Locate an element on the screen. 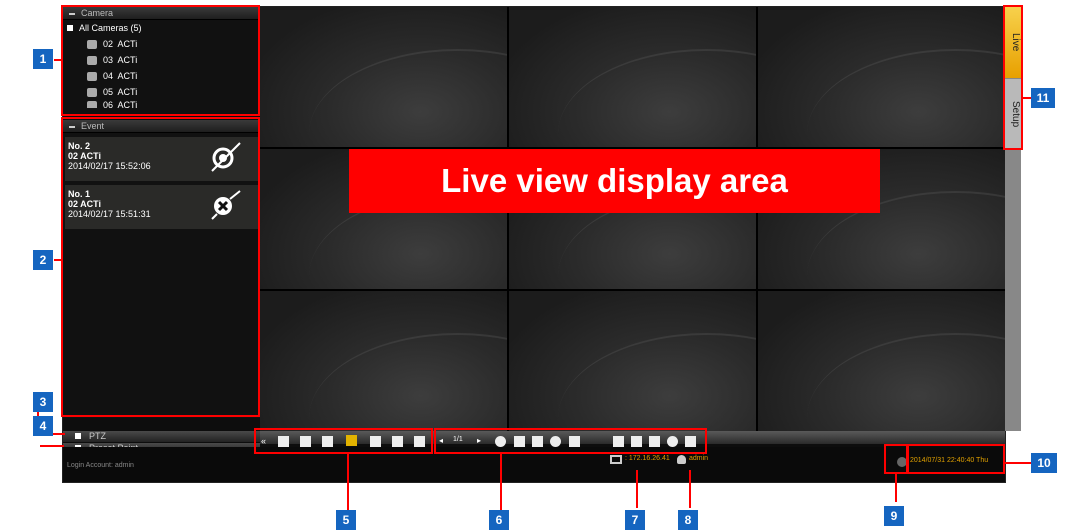 The height and width of the screenshot is (532, 1081). callout-badge: 5 is located at coordinates (346, 520).